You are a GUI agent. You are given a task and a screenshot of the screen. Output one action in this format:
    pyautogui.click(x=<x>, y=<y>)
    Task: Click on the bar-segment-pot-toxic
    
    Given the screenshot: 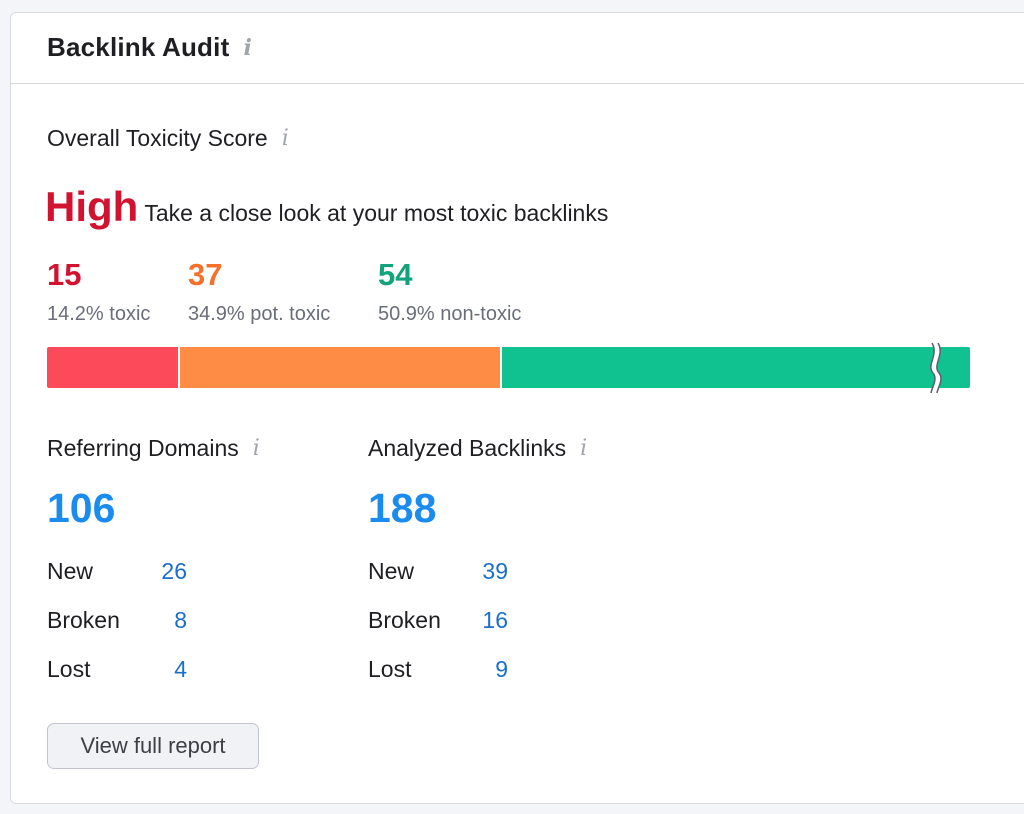 What is the action you would take?
    pyautogui.click(x=339, y=367)
    